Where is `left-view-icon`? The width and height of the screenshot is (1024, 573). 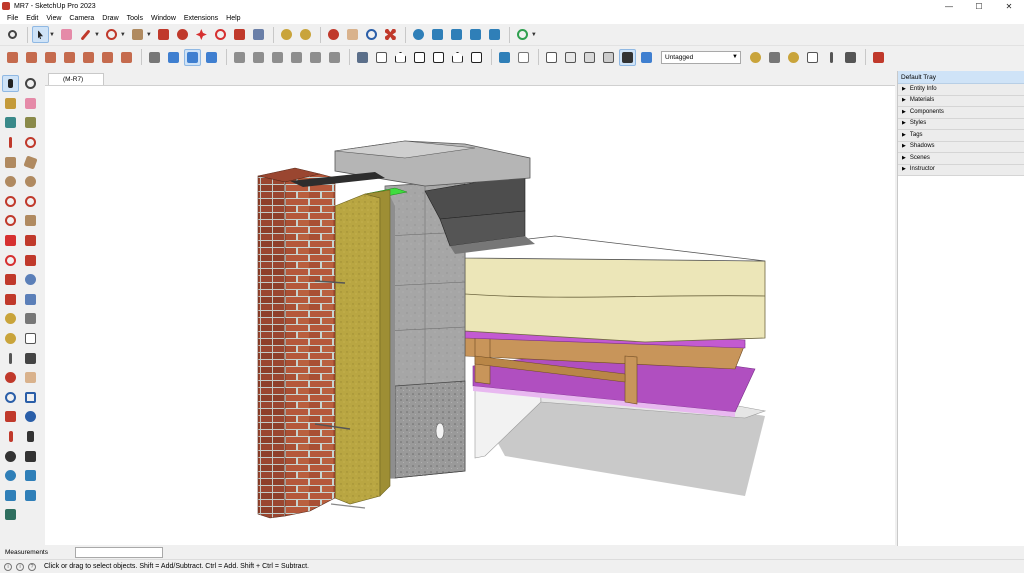
left-view-icon is located at coordinates (334, 57).